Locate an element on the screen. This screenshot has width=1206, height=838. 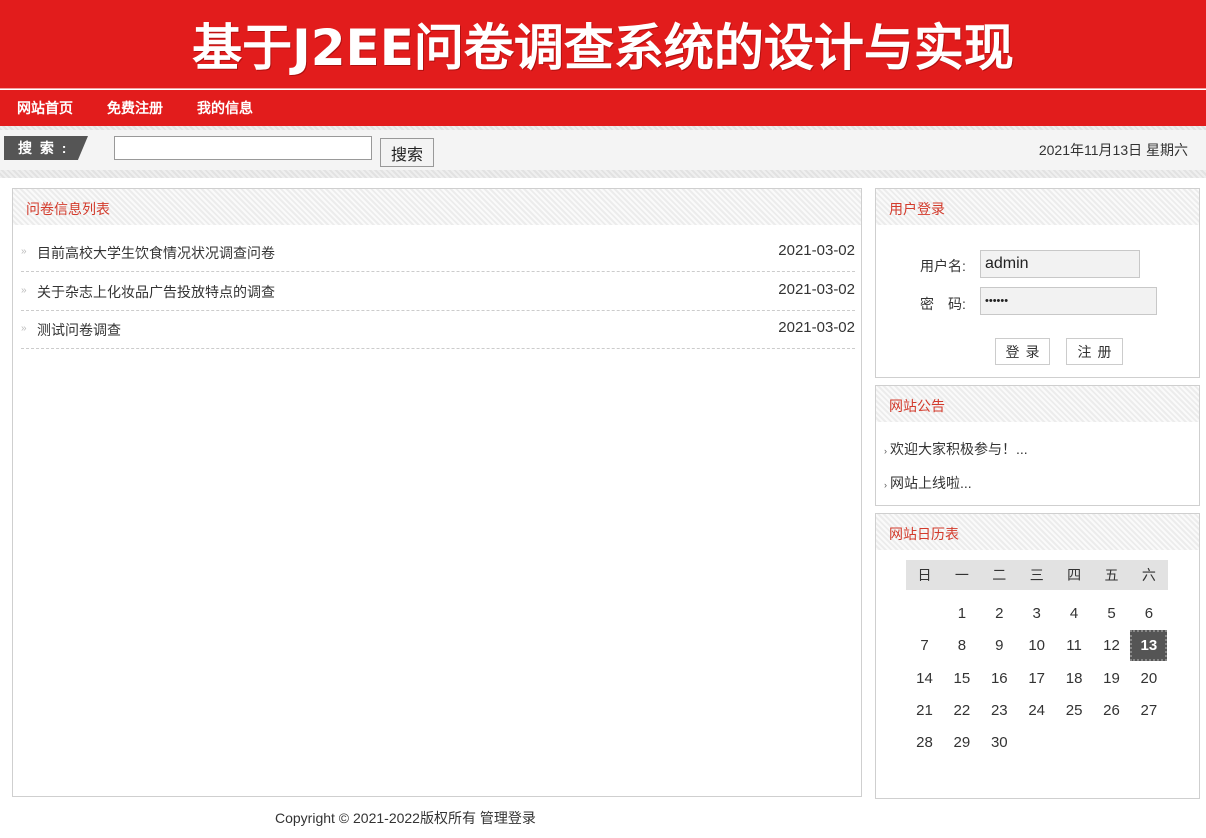
search-label: 搜 索 : is located at coordinates (46, 148).